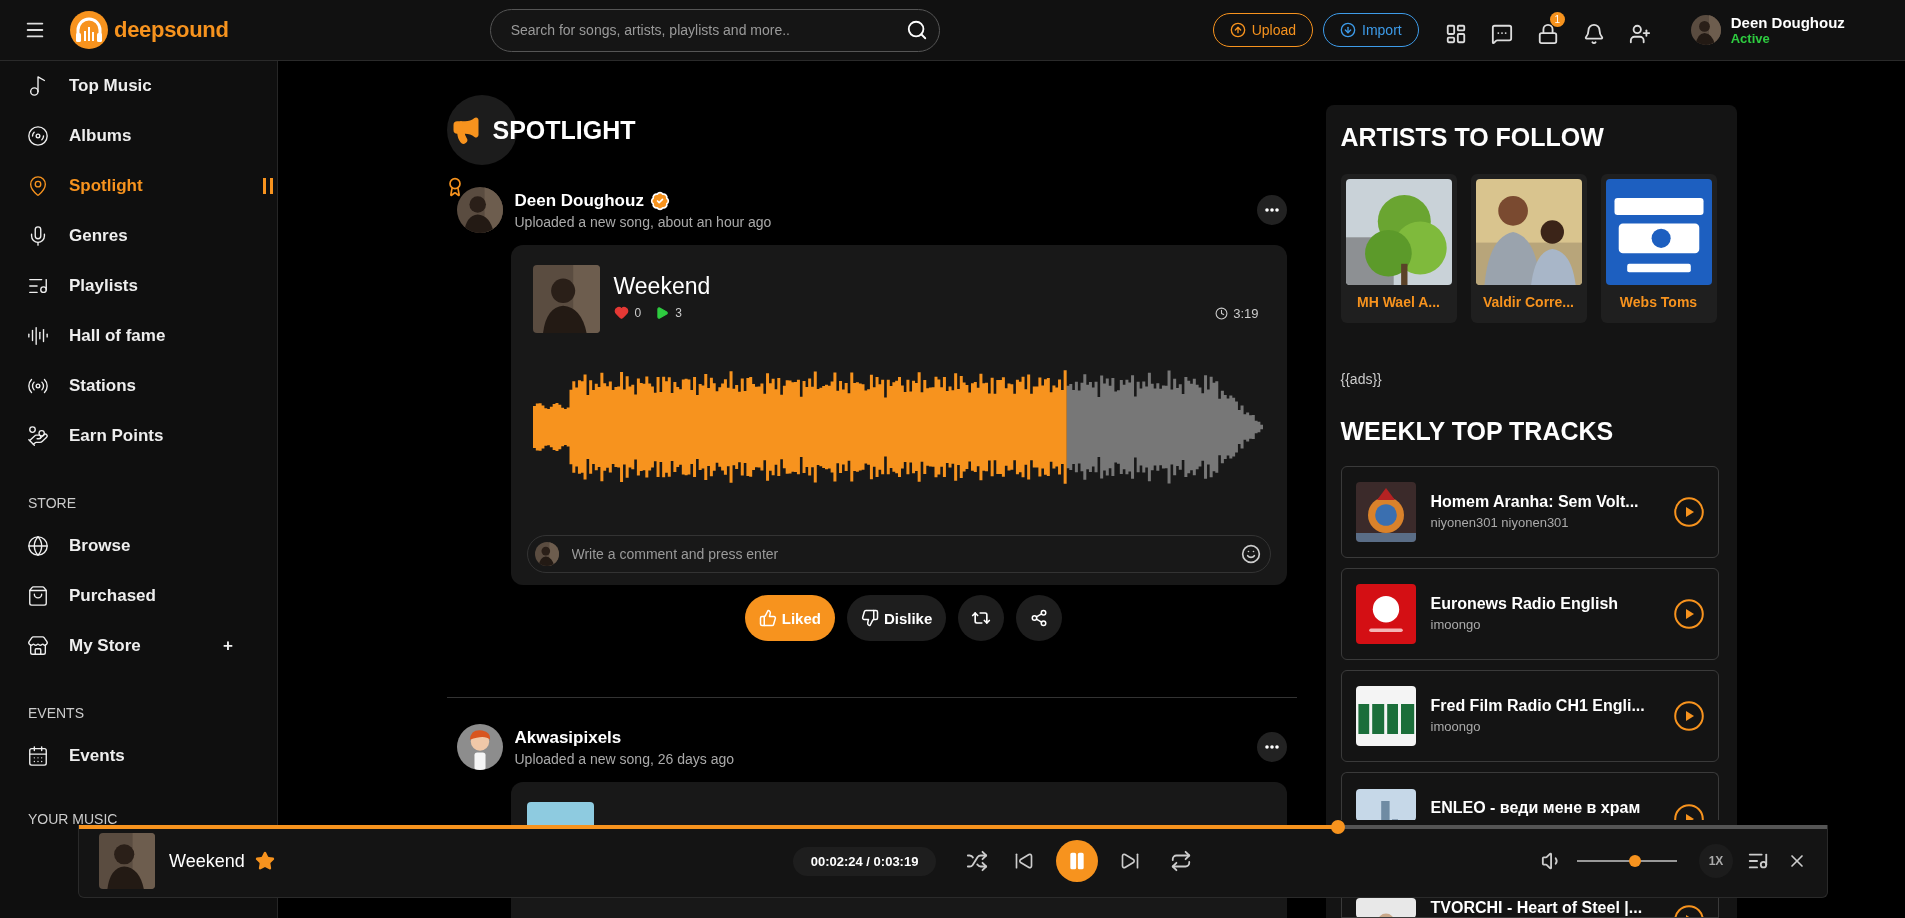 This screenshot has height=918, width=1905. Describe the element at coordinates (138, 336) in the screenshot. I see `sidebar-item: Hall of fame` at that location.